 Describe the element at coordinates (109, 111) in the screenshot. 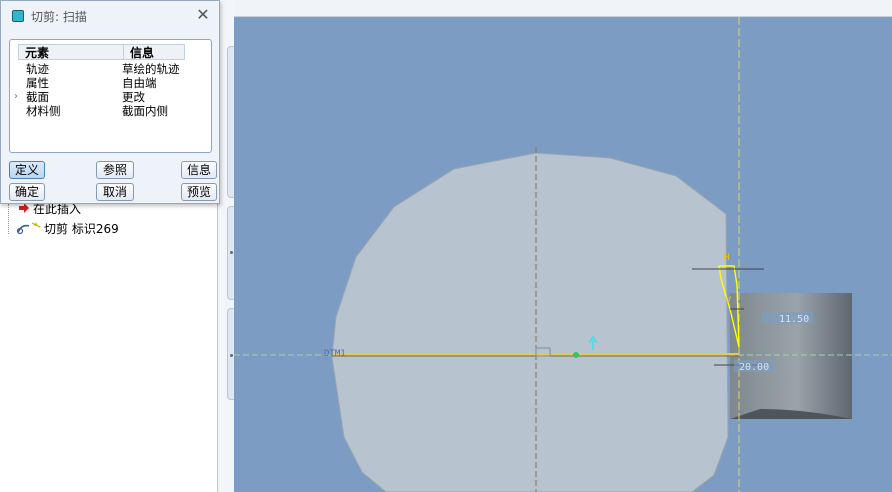

I see `table-row: 材料侧 截面内侧` at that location.